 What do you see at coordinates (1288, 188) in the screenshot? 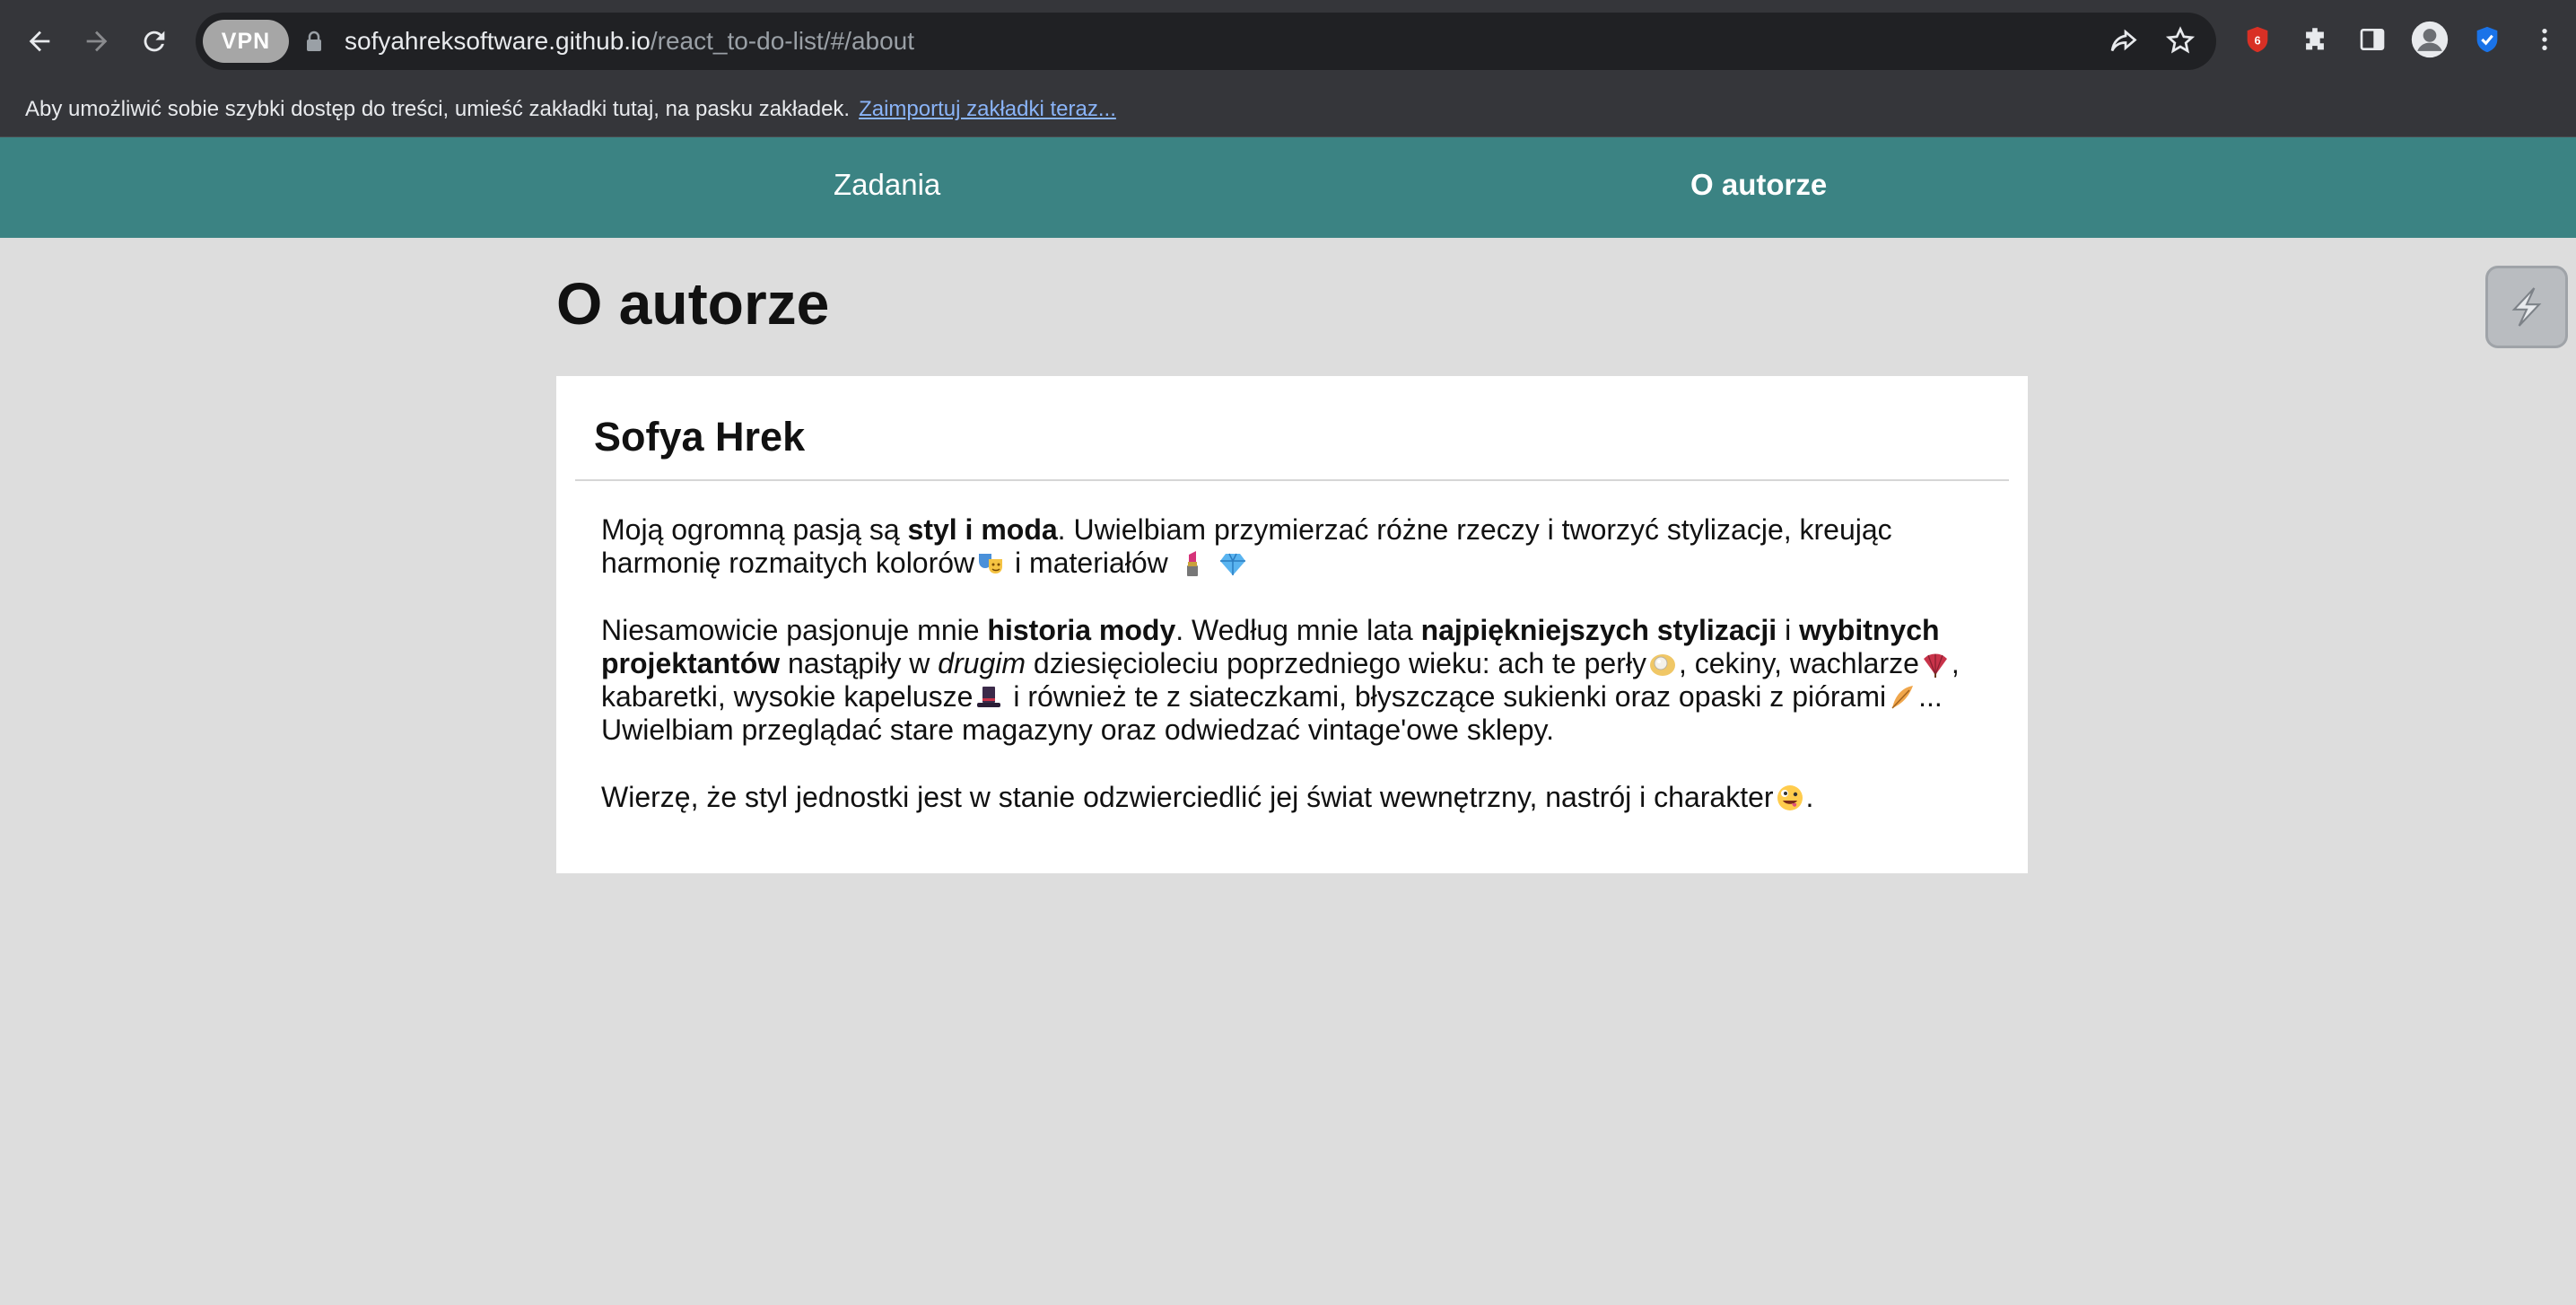
I see `app-navigation: Zadania O autorze` at bounding box center [1288, 188].